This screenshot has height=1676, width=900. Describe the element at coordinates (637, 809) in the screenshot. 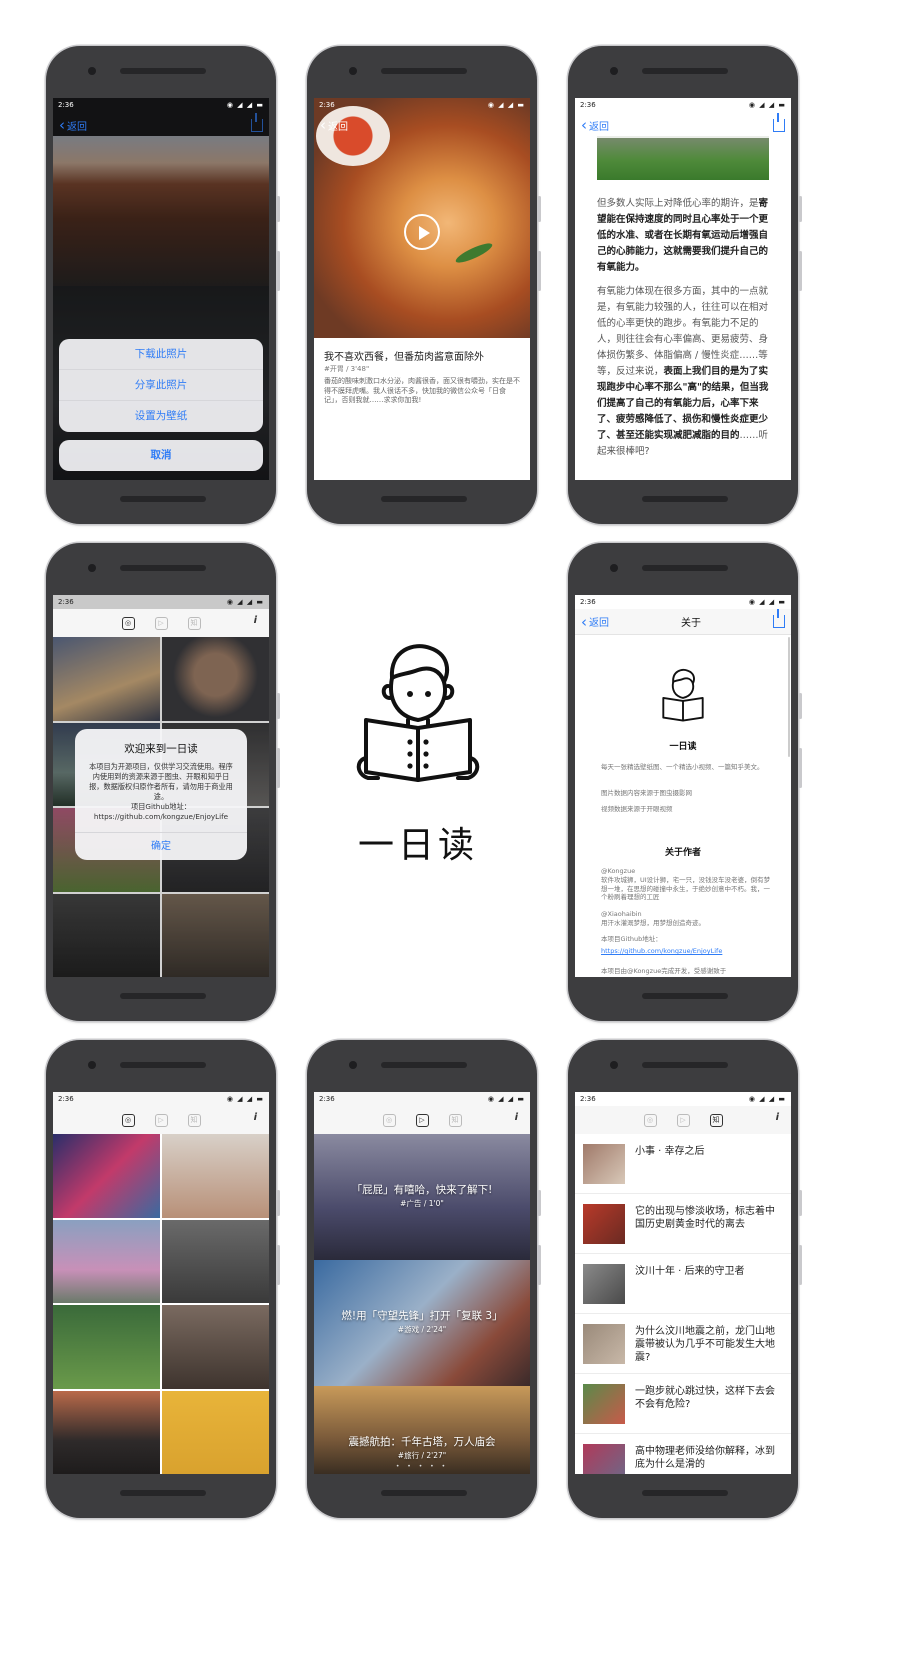

I see `about-video-source: 视频数据来源于开眼视频` at that location.